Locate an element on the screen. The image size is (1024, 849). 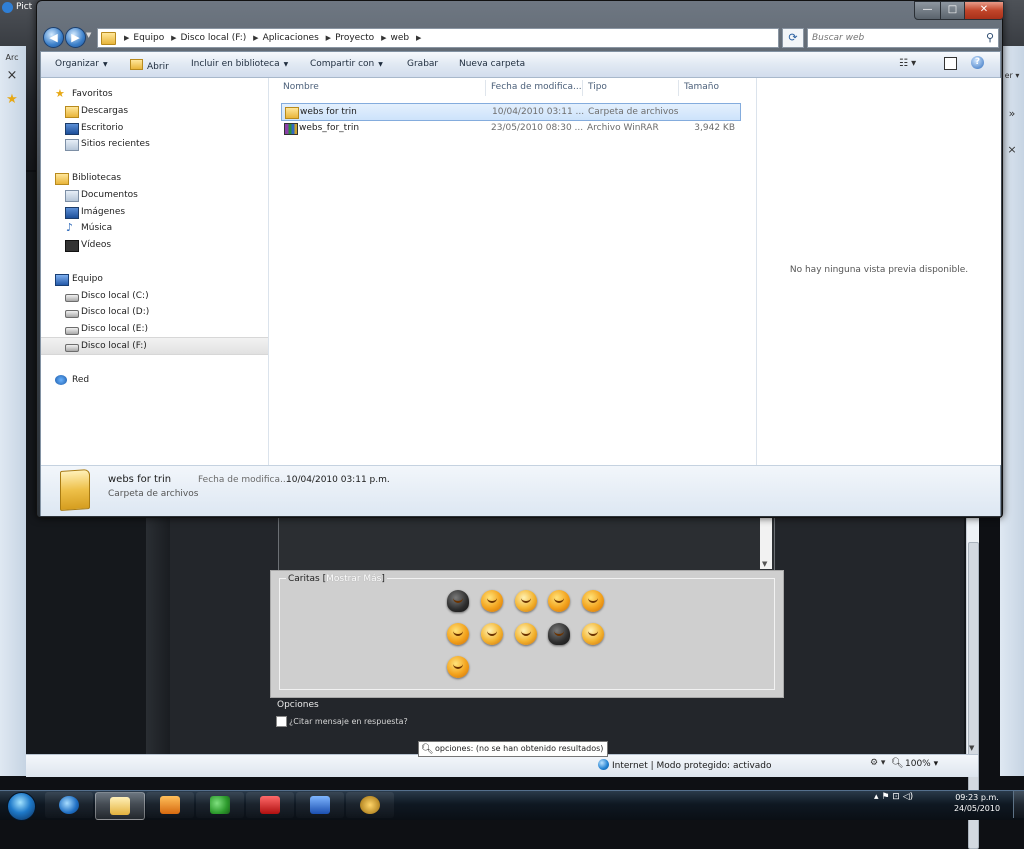
nav-item-recent: Sitios recientes is located at coordinates (154, 144).